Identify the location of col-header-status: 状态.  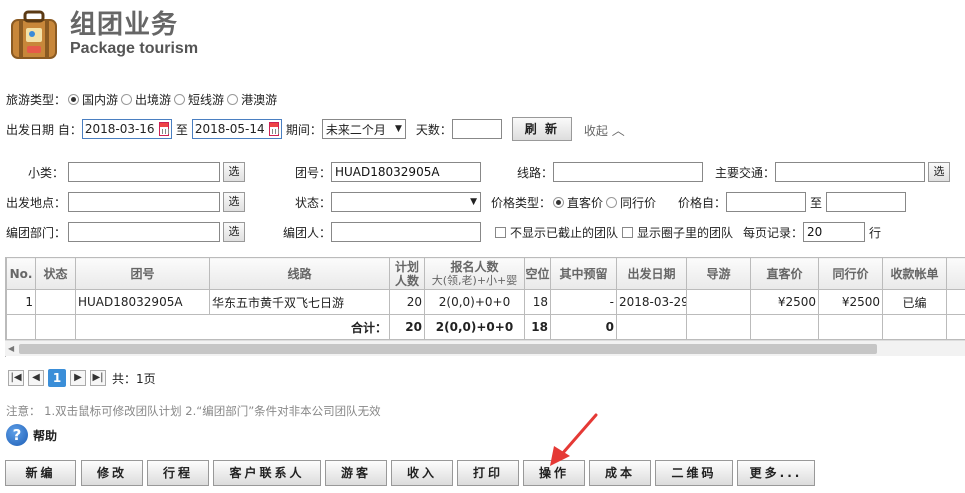
(55, 273).